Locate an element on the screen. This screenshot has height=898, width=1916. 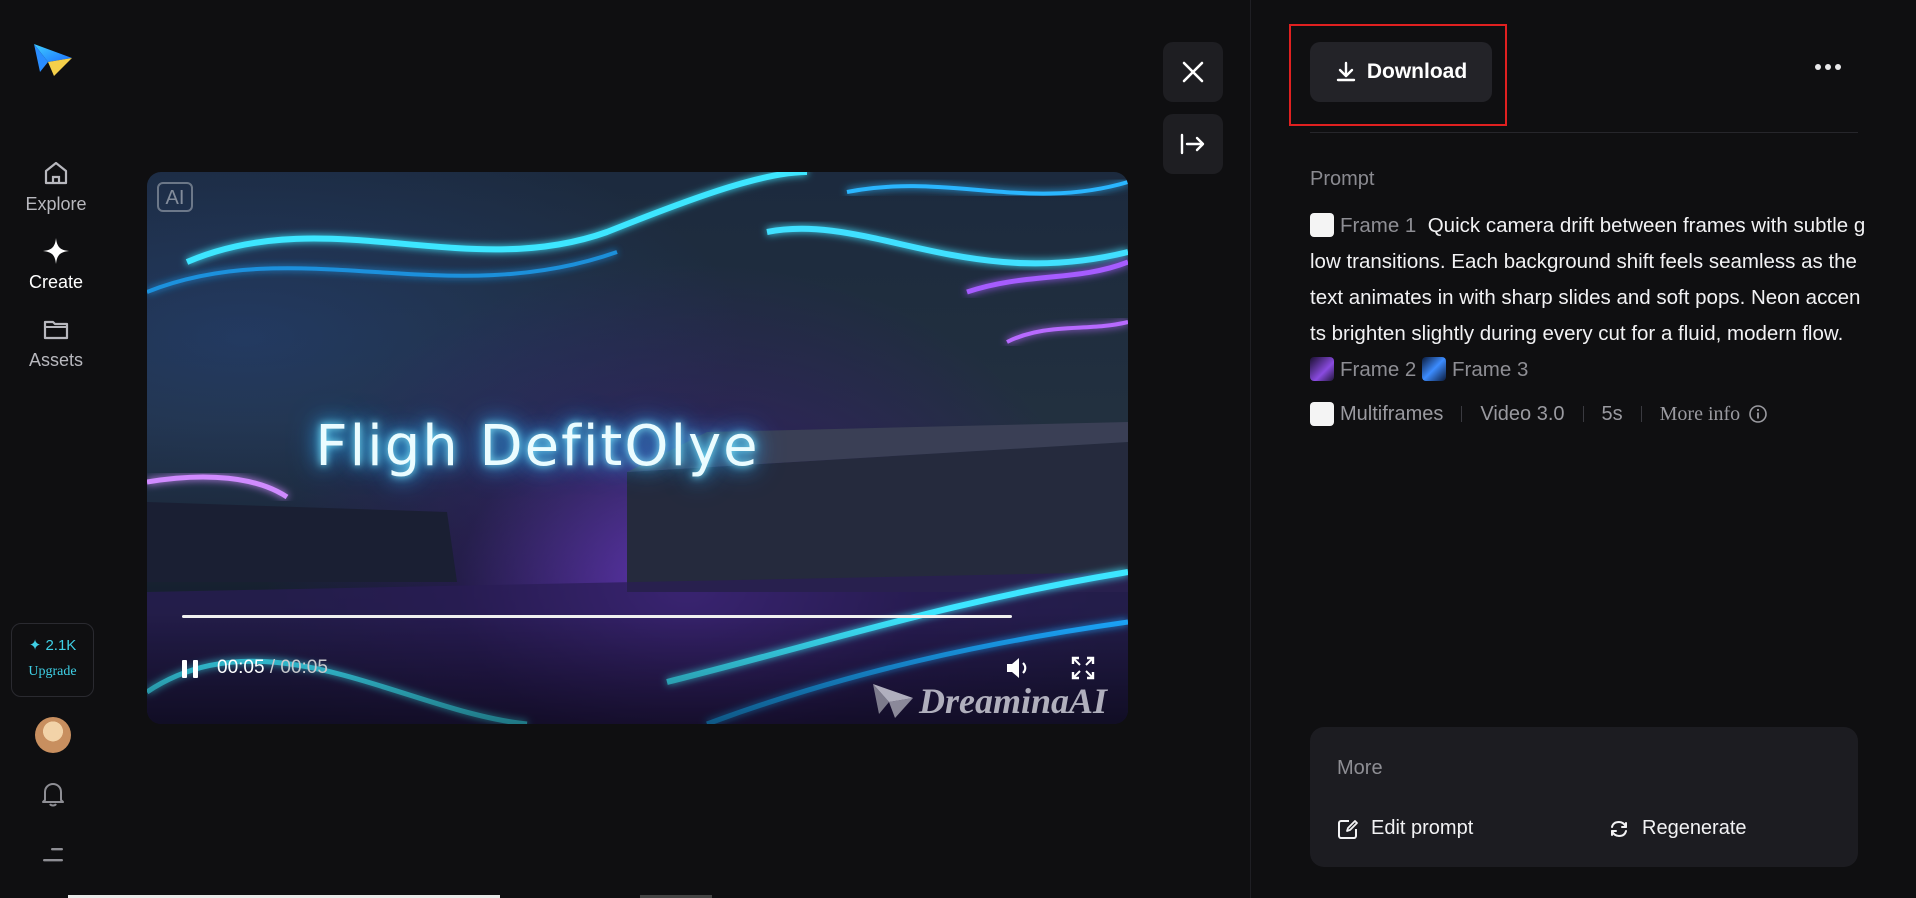
frame1-chip: Frame 1 is located at coordinates (1378, 225).